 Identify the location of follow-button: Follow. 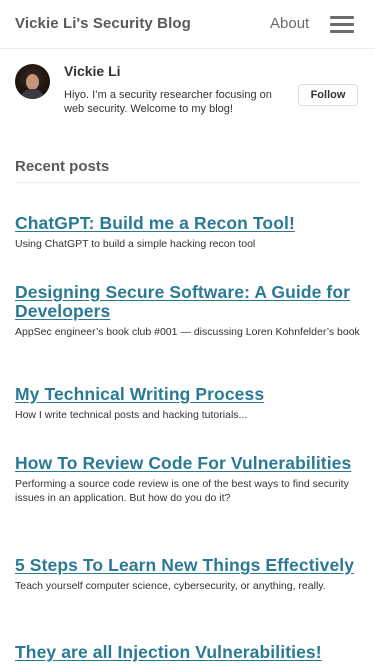
(328, 95).